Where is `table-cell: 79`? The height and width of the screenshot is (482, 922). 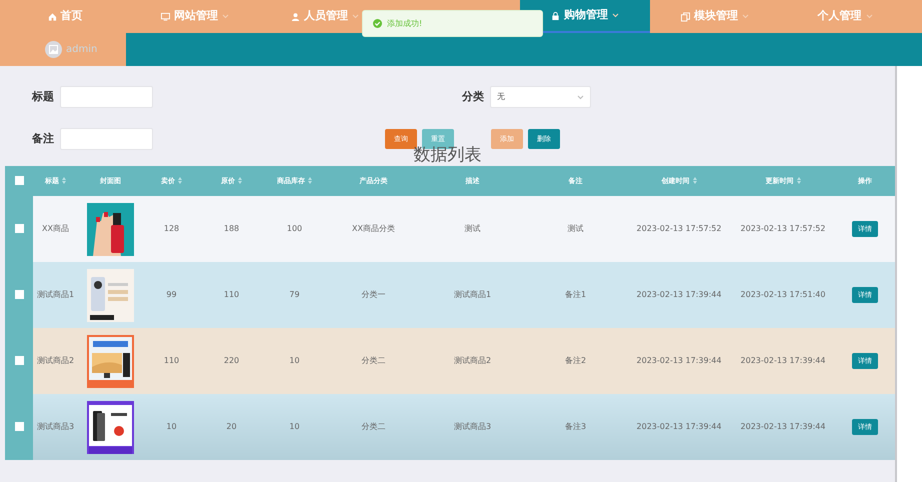 table-cell: 79 is located at coordinates (294, 294).